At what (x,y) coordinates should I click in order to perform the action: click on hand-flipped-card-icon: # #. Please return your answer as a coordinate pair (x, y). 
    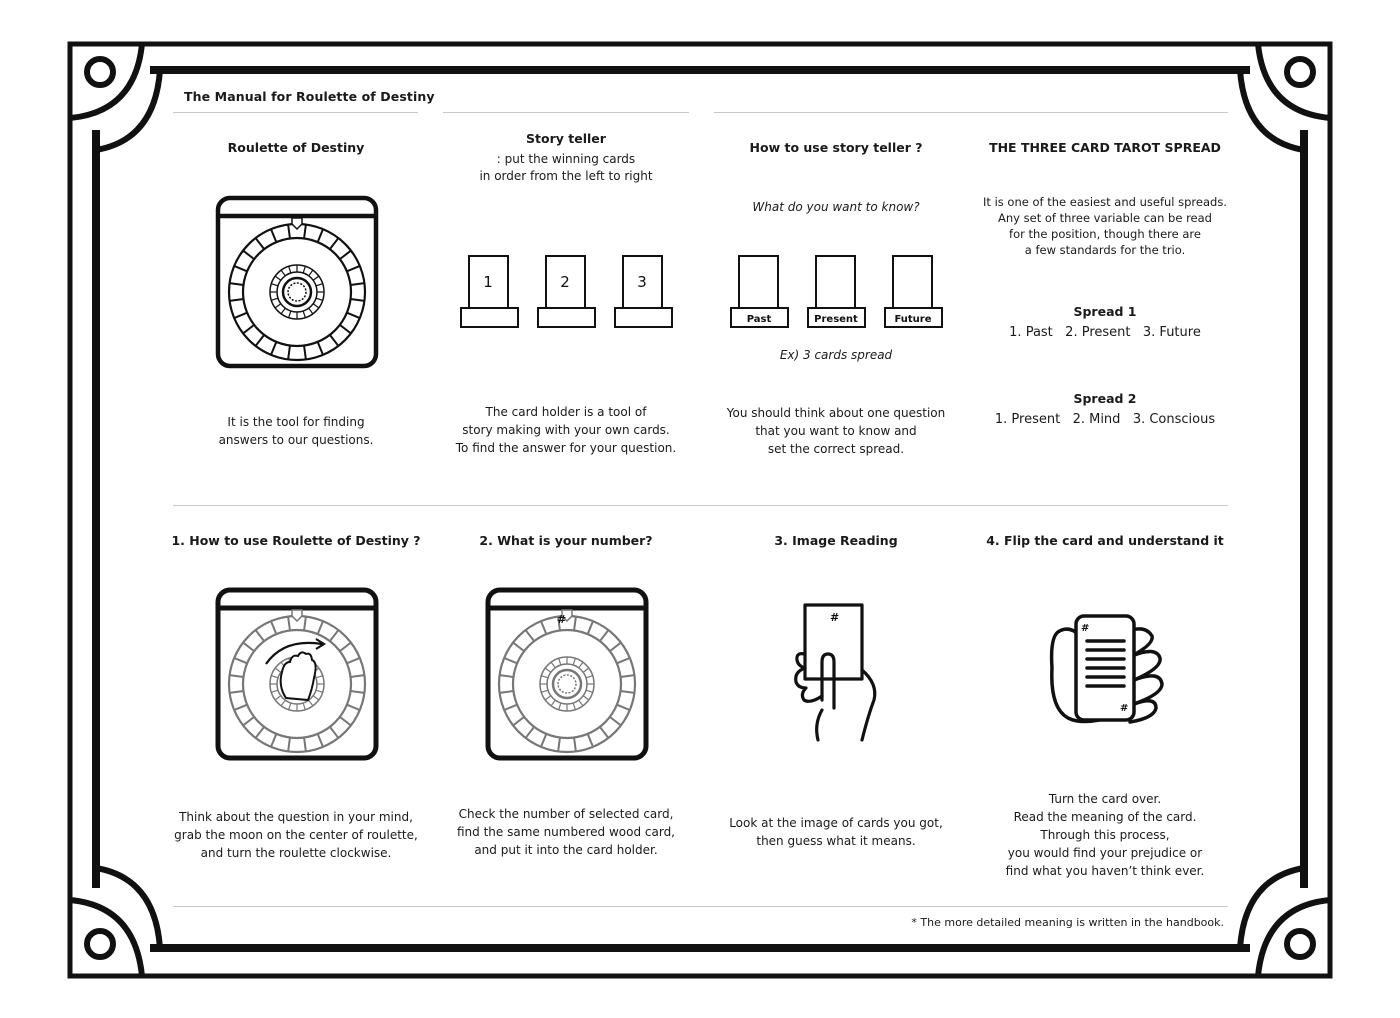
    Looking at the image, I should click on (1106, 669).